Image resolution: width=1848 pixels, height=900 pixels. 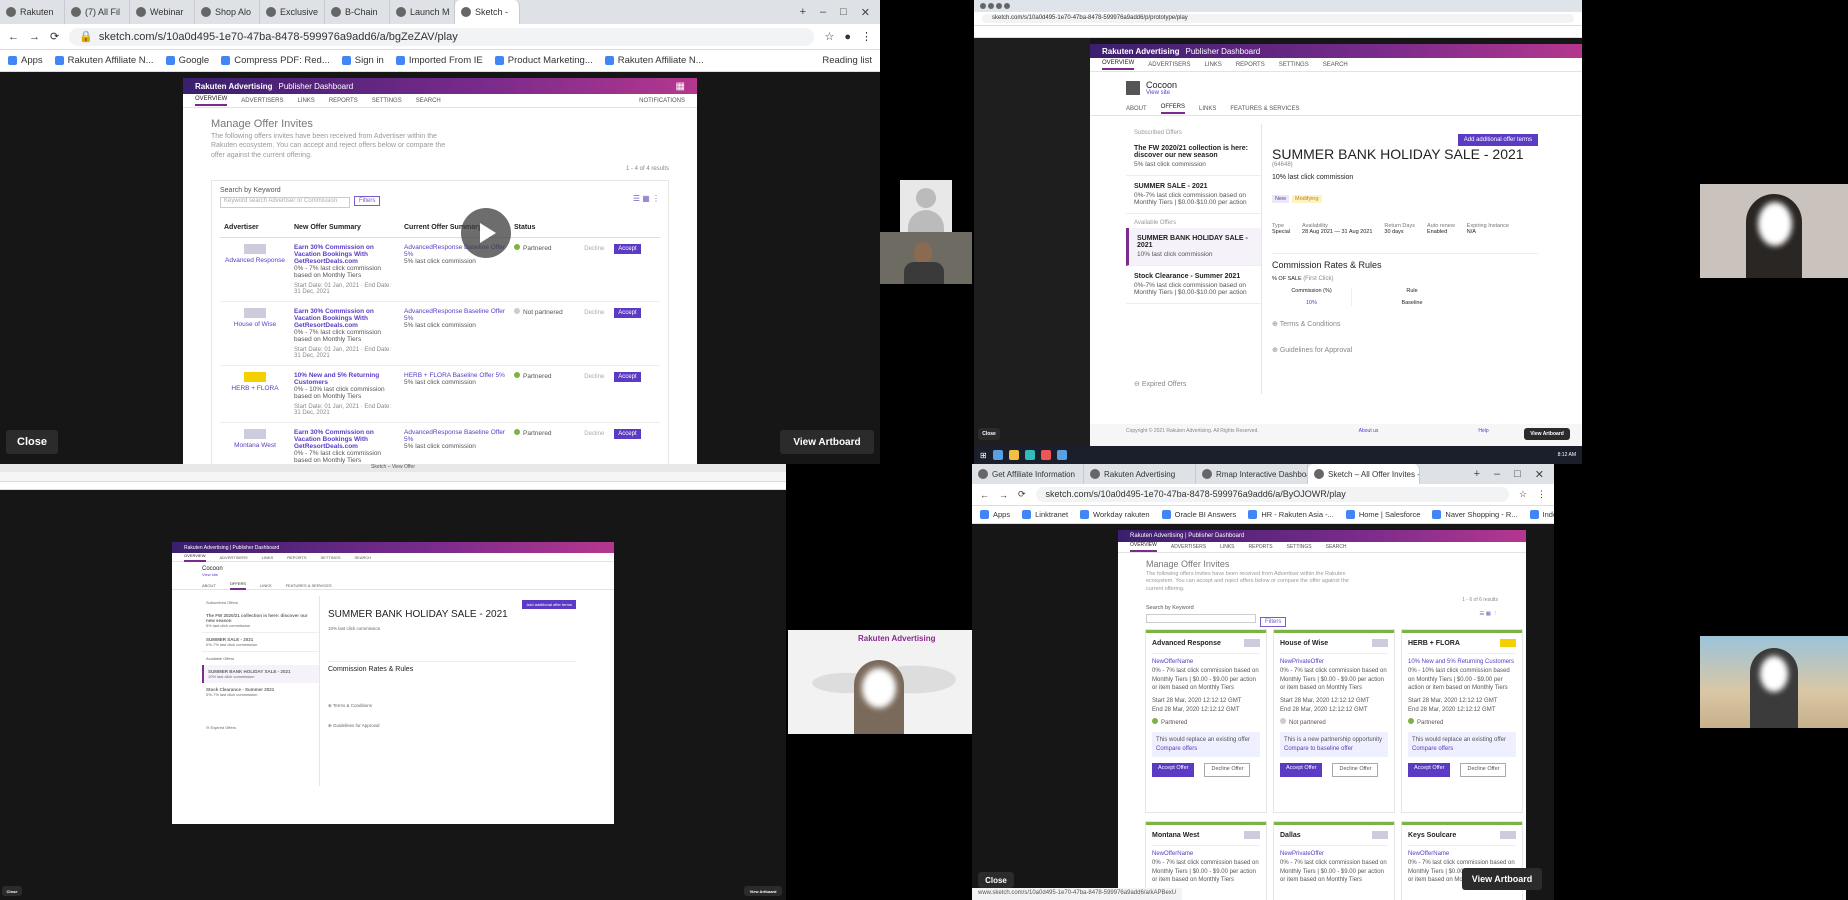 What do you see at coordinates (285, 203) in the screenshot?
I see `search-input: Keyword search Advertiser or Commission` at bounding box center [285, 203].